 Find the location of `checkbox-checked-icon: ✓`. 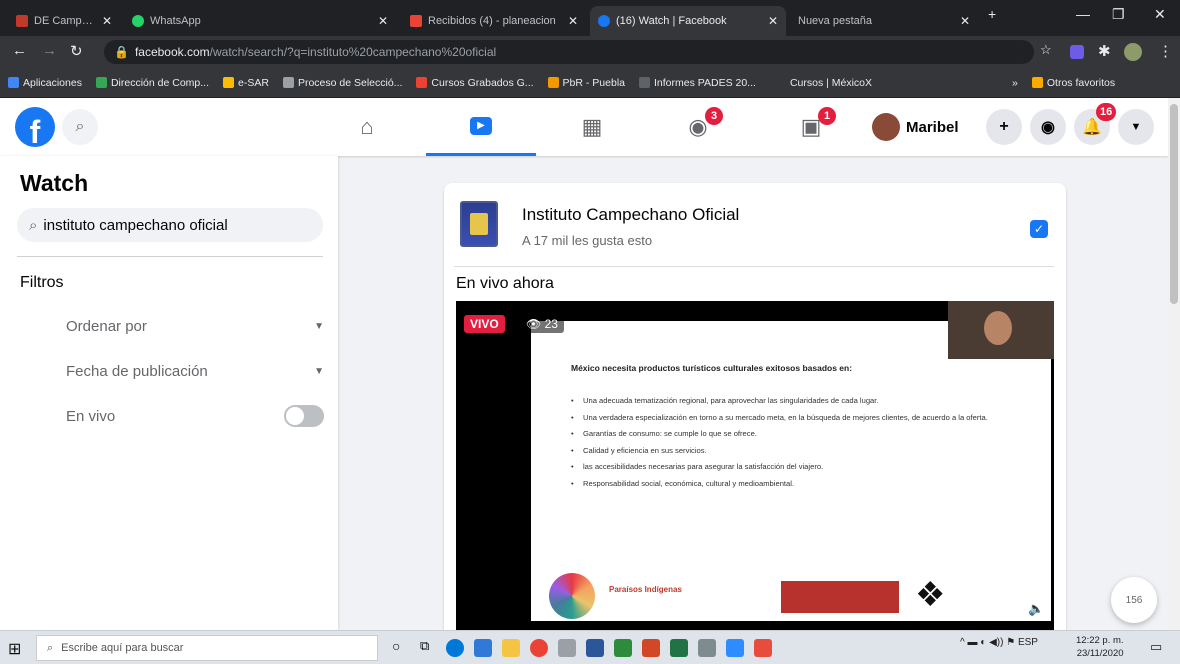

checkbox-checked-icon: ✓ is located at coordinates (1039, 229).